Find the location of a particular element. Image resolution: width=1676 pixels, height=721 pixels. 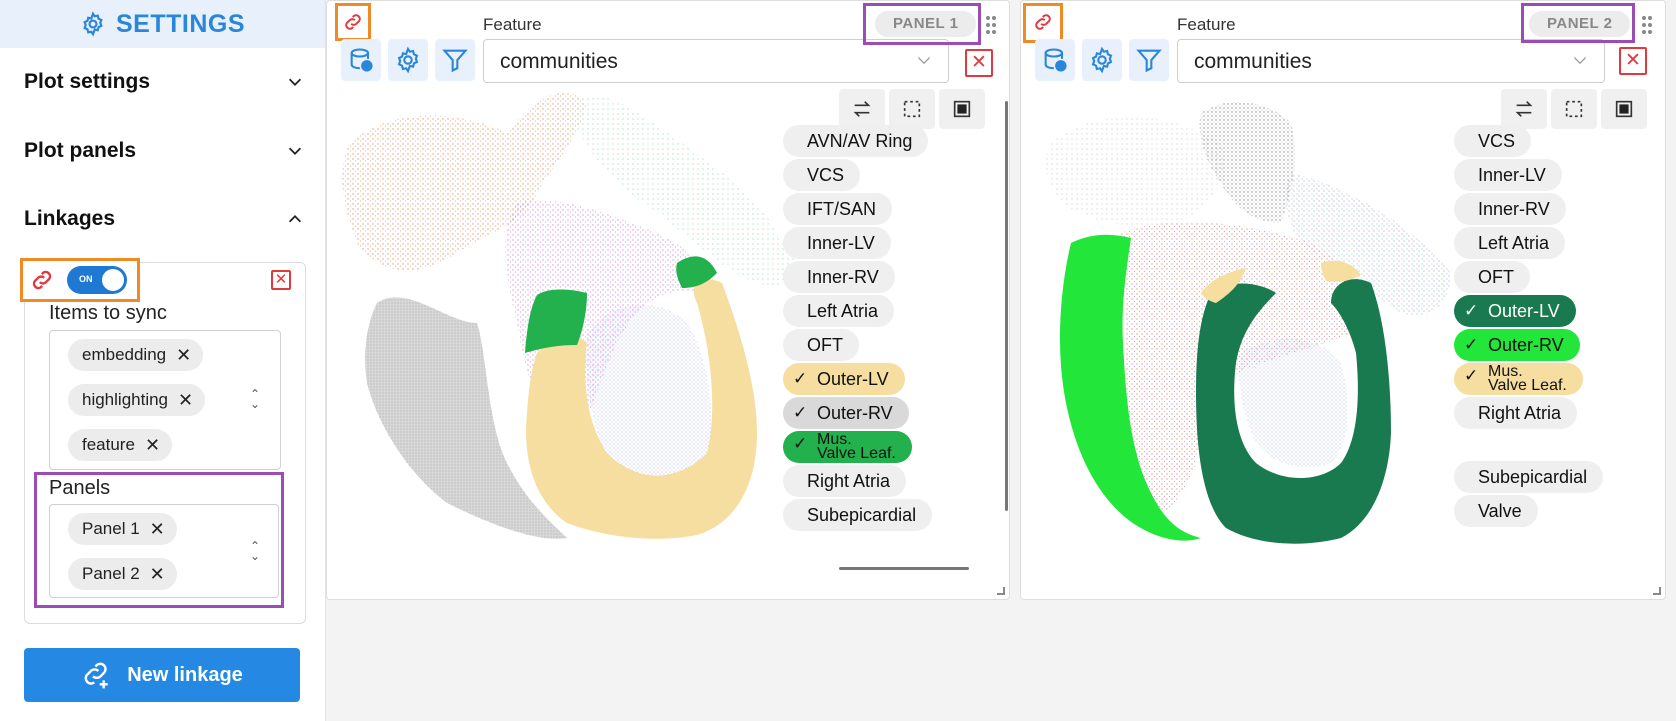

toggle-knob is located at coordinates (113, 280).